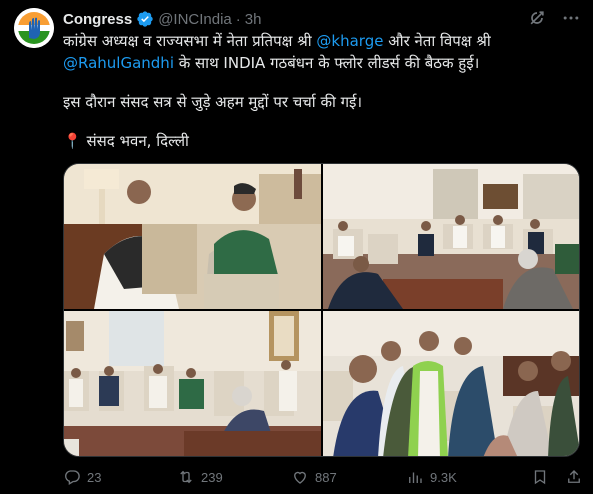 This screenshot has width=593, height=494. What do you see at coordinates (443, 477) in the screenshot?
I see `views-count: 9.3K` at bounding box center [443, 477].